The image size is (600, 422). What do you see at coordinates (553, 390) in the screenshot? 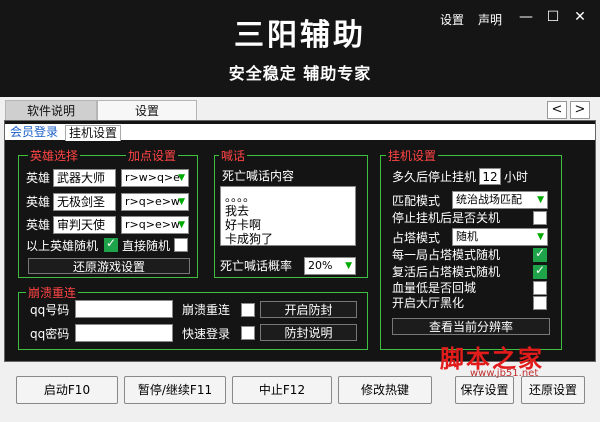
I see `restore-settings-button: 还原设置` at bounding box center [553, 390].